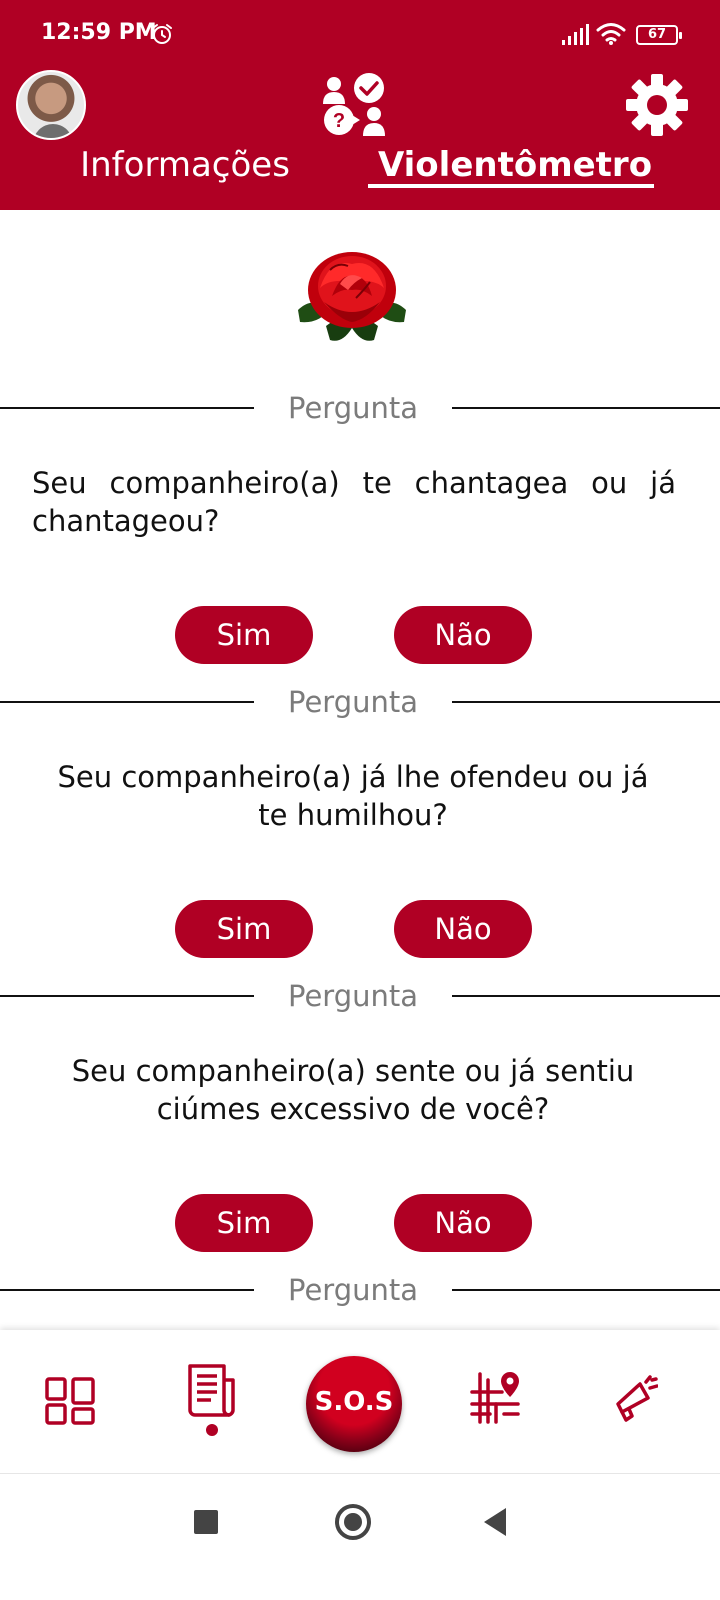 The width and height of the screenshot is (720, 1600). I want to click on status-time: 12:59 PM, so click(99, 32).